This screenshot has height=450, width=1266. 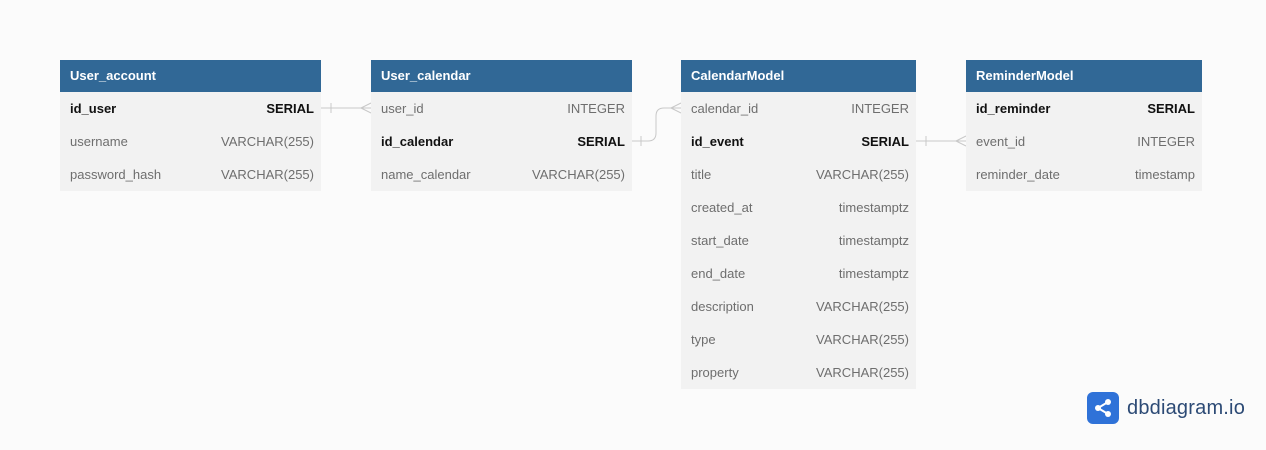 I want to click on field-name: username, so click(x=99, y=141).